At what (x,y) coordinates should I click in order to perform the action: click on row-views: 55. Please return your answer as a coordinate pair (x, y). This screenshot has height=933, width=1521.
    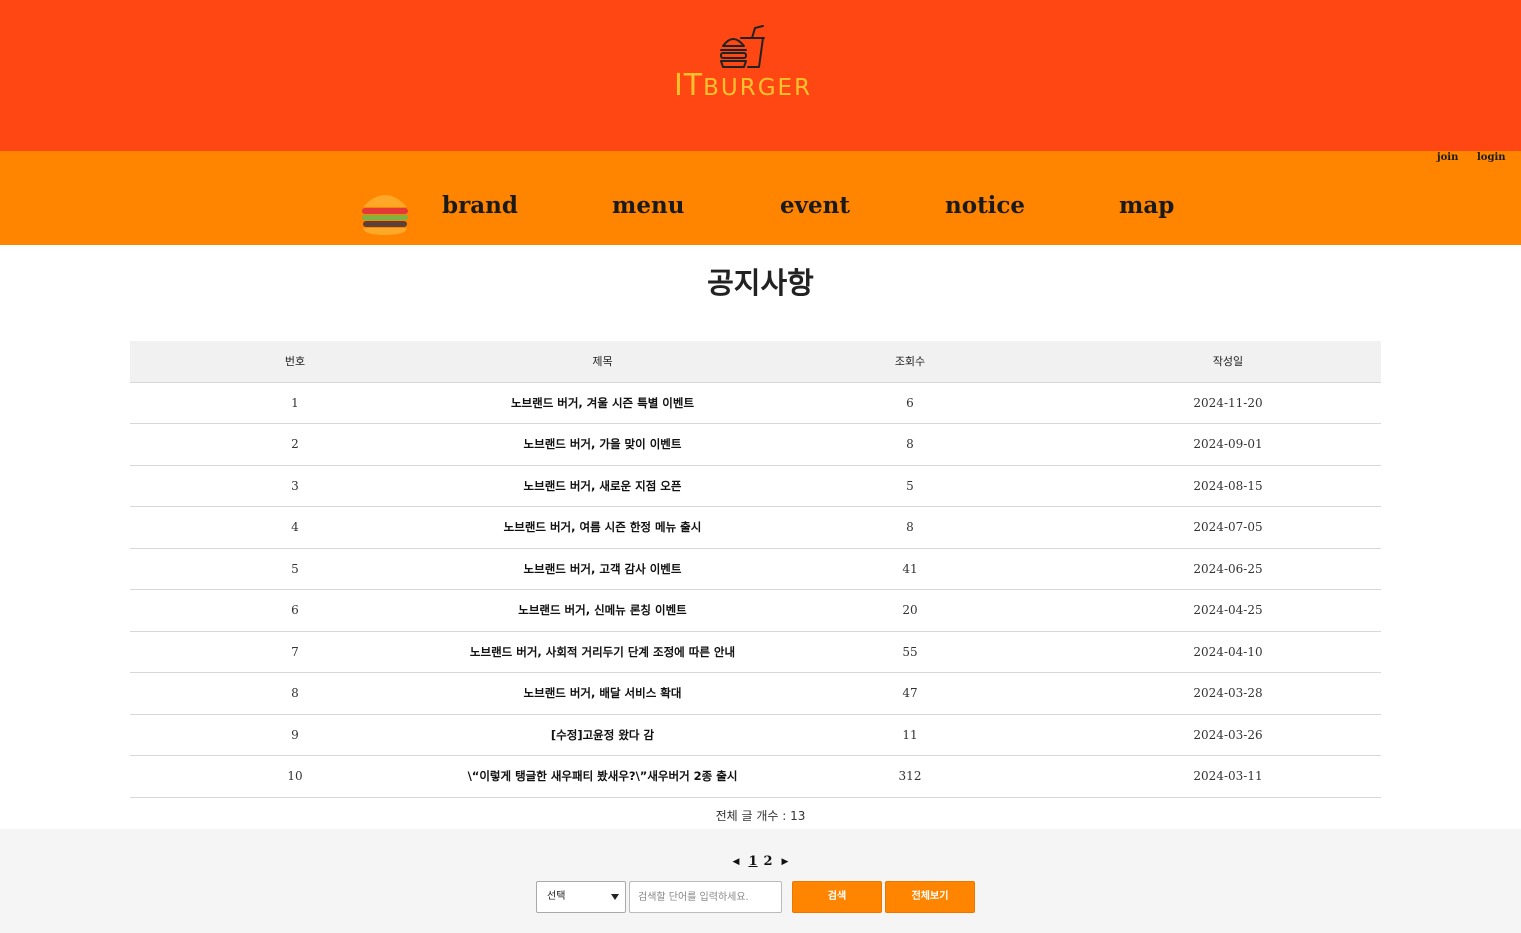
    Looking at the image, I should click on (910, 652).